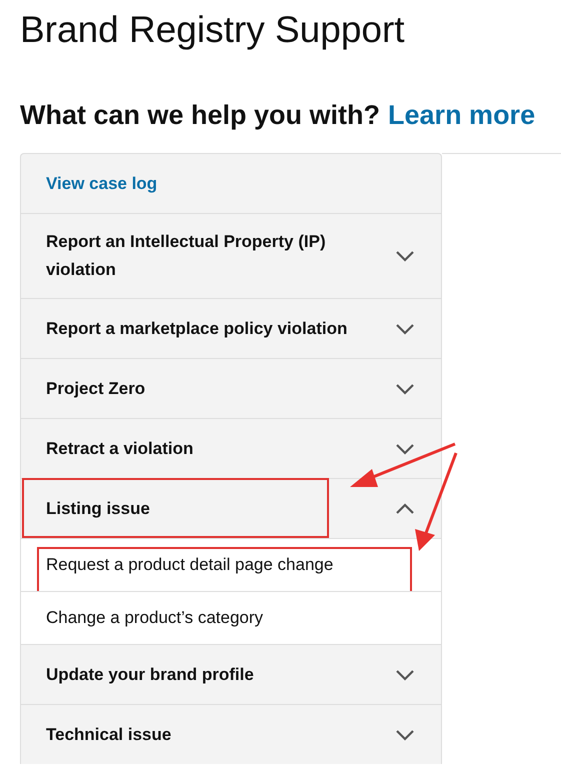 This screenshot has height=776, width=561. I want to click on page-title: Brand Registry Support, so click(212, 30).